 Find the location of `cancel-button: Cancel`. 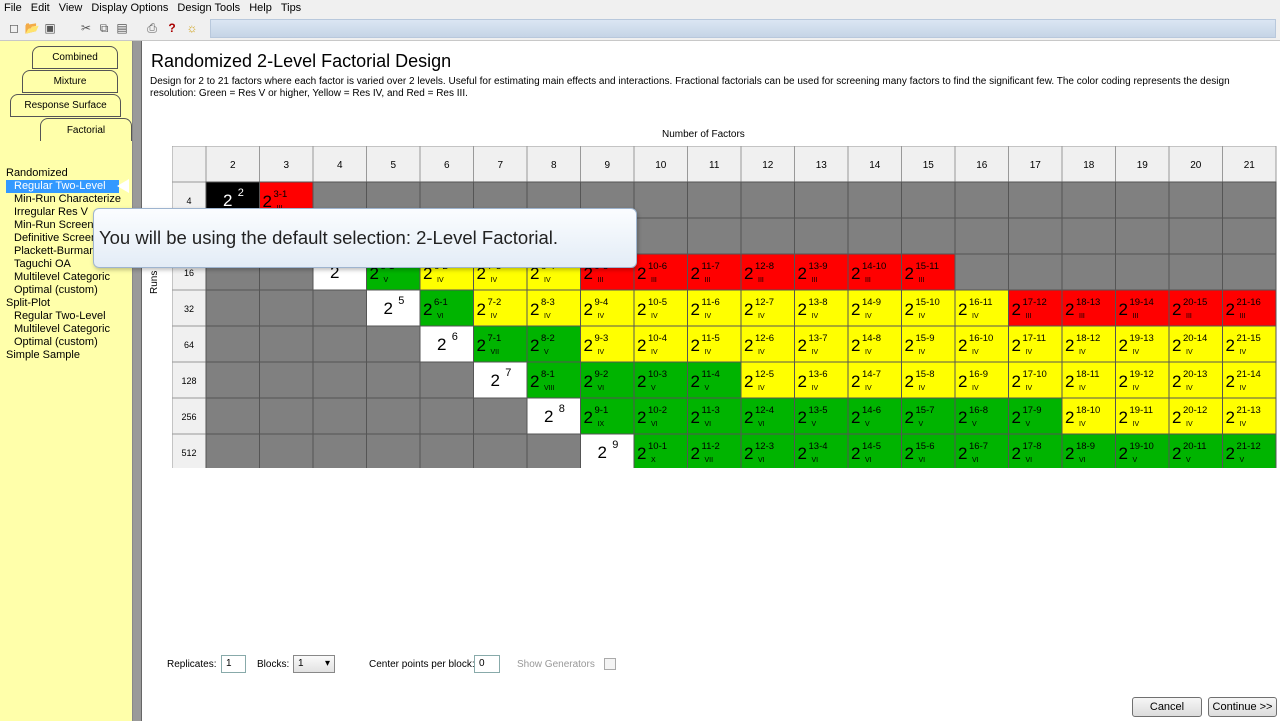

cancel-button: Cancel is located at coordinates (1167, 707).